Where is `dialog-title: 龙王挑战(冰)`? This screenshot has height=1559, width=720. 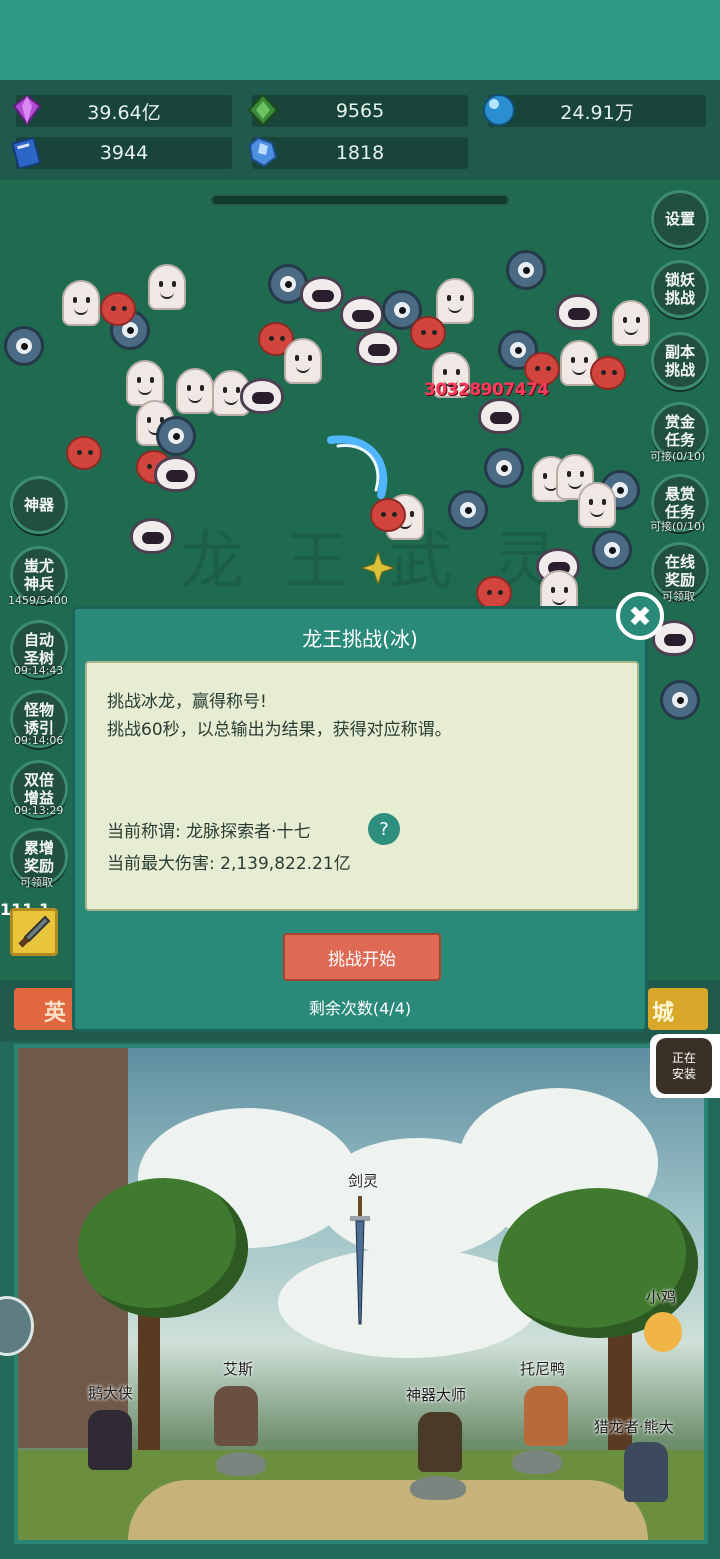
dialog-title: 龙王挑战(冰) is located at coordinates (360, 639).